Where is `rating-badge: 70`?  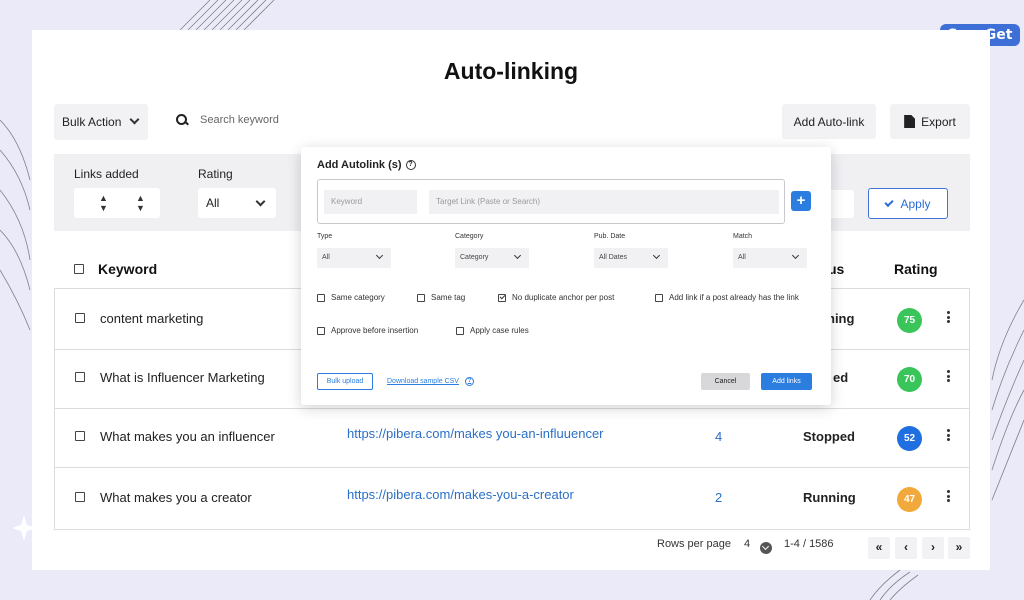
rating-badge: 70 is located at coordinates (909, 379).